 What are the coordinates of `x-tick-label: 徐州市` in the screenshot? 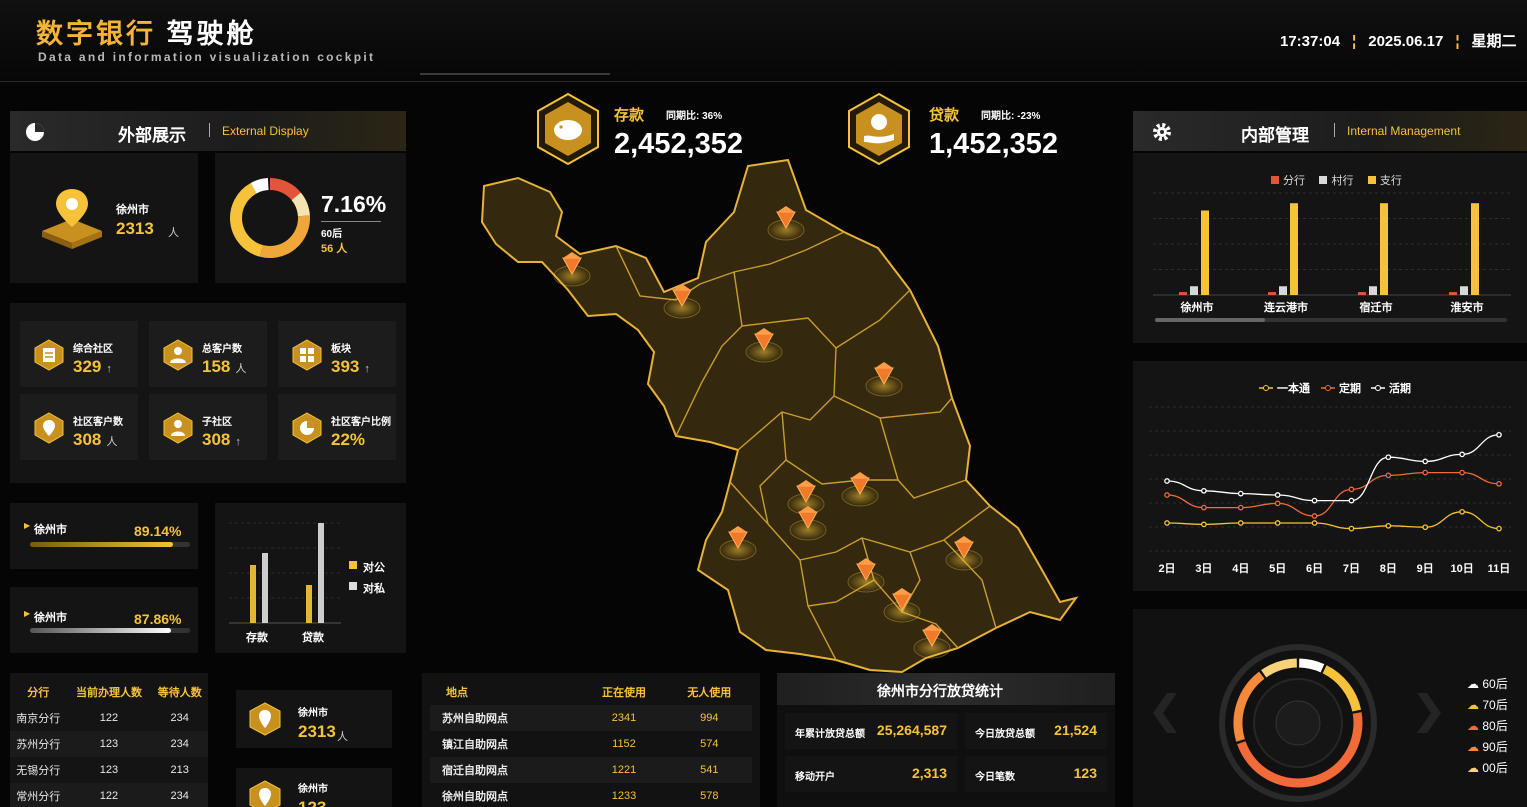 It's located at (1197, 307).